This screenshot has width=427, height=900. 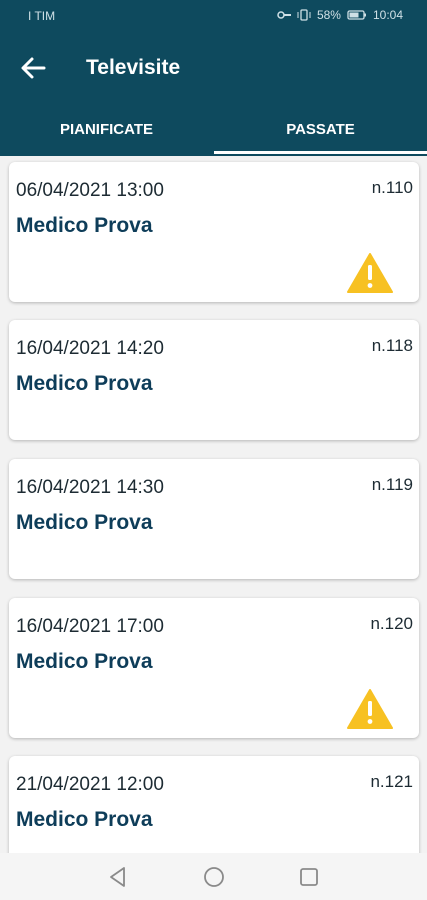 I want to click on visit-number: n.118, so click(x=392, y=345).